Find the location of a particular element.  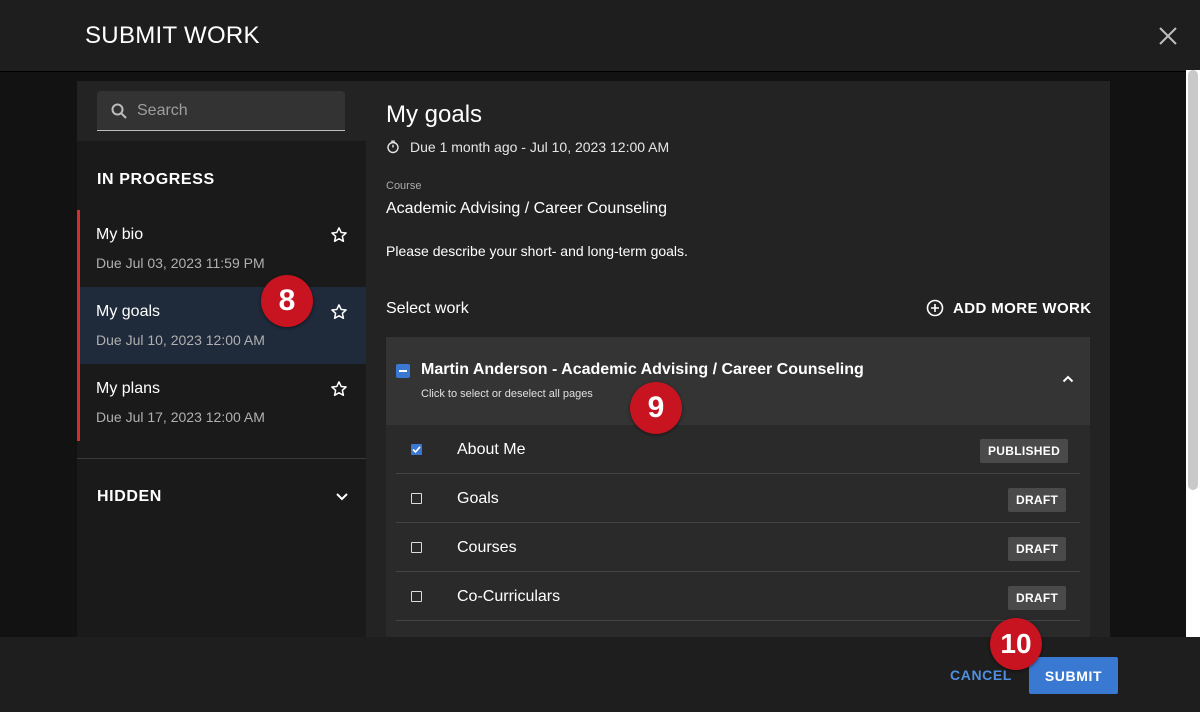

select-all-checkbox is located at coordinates (403, 371).